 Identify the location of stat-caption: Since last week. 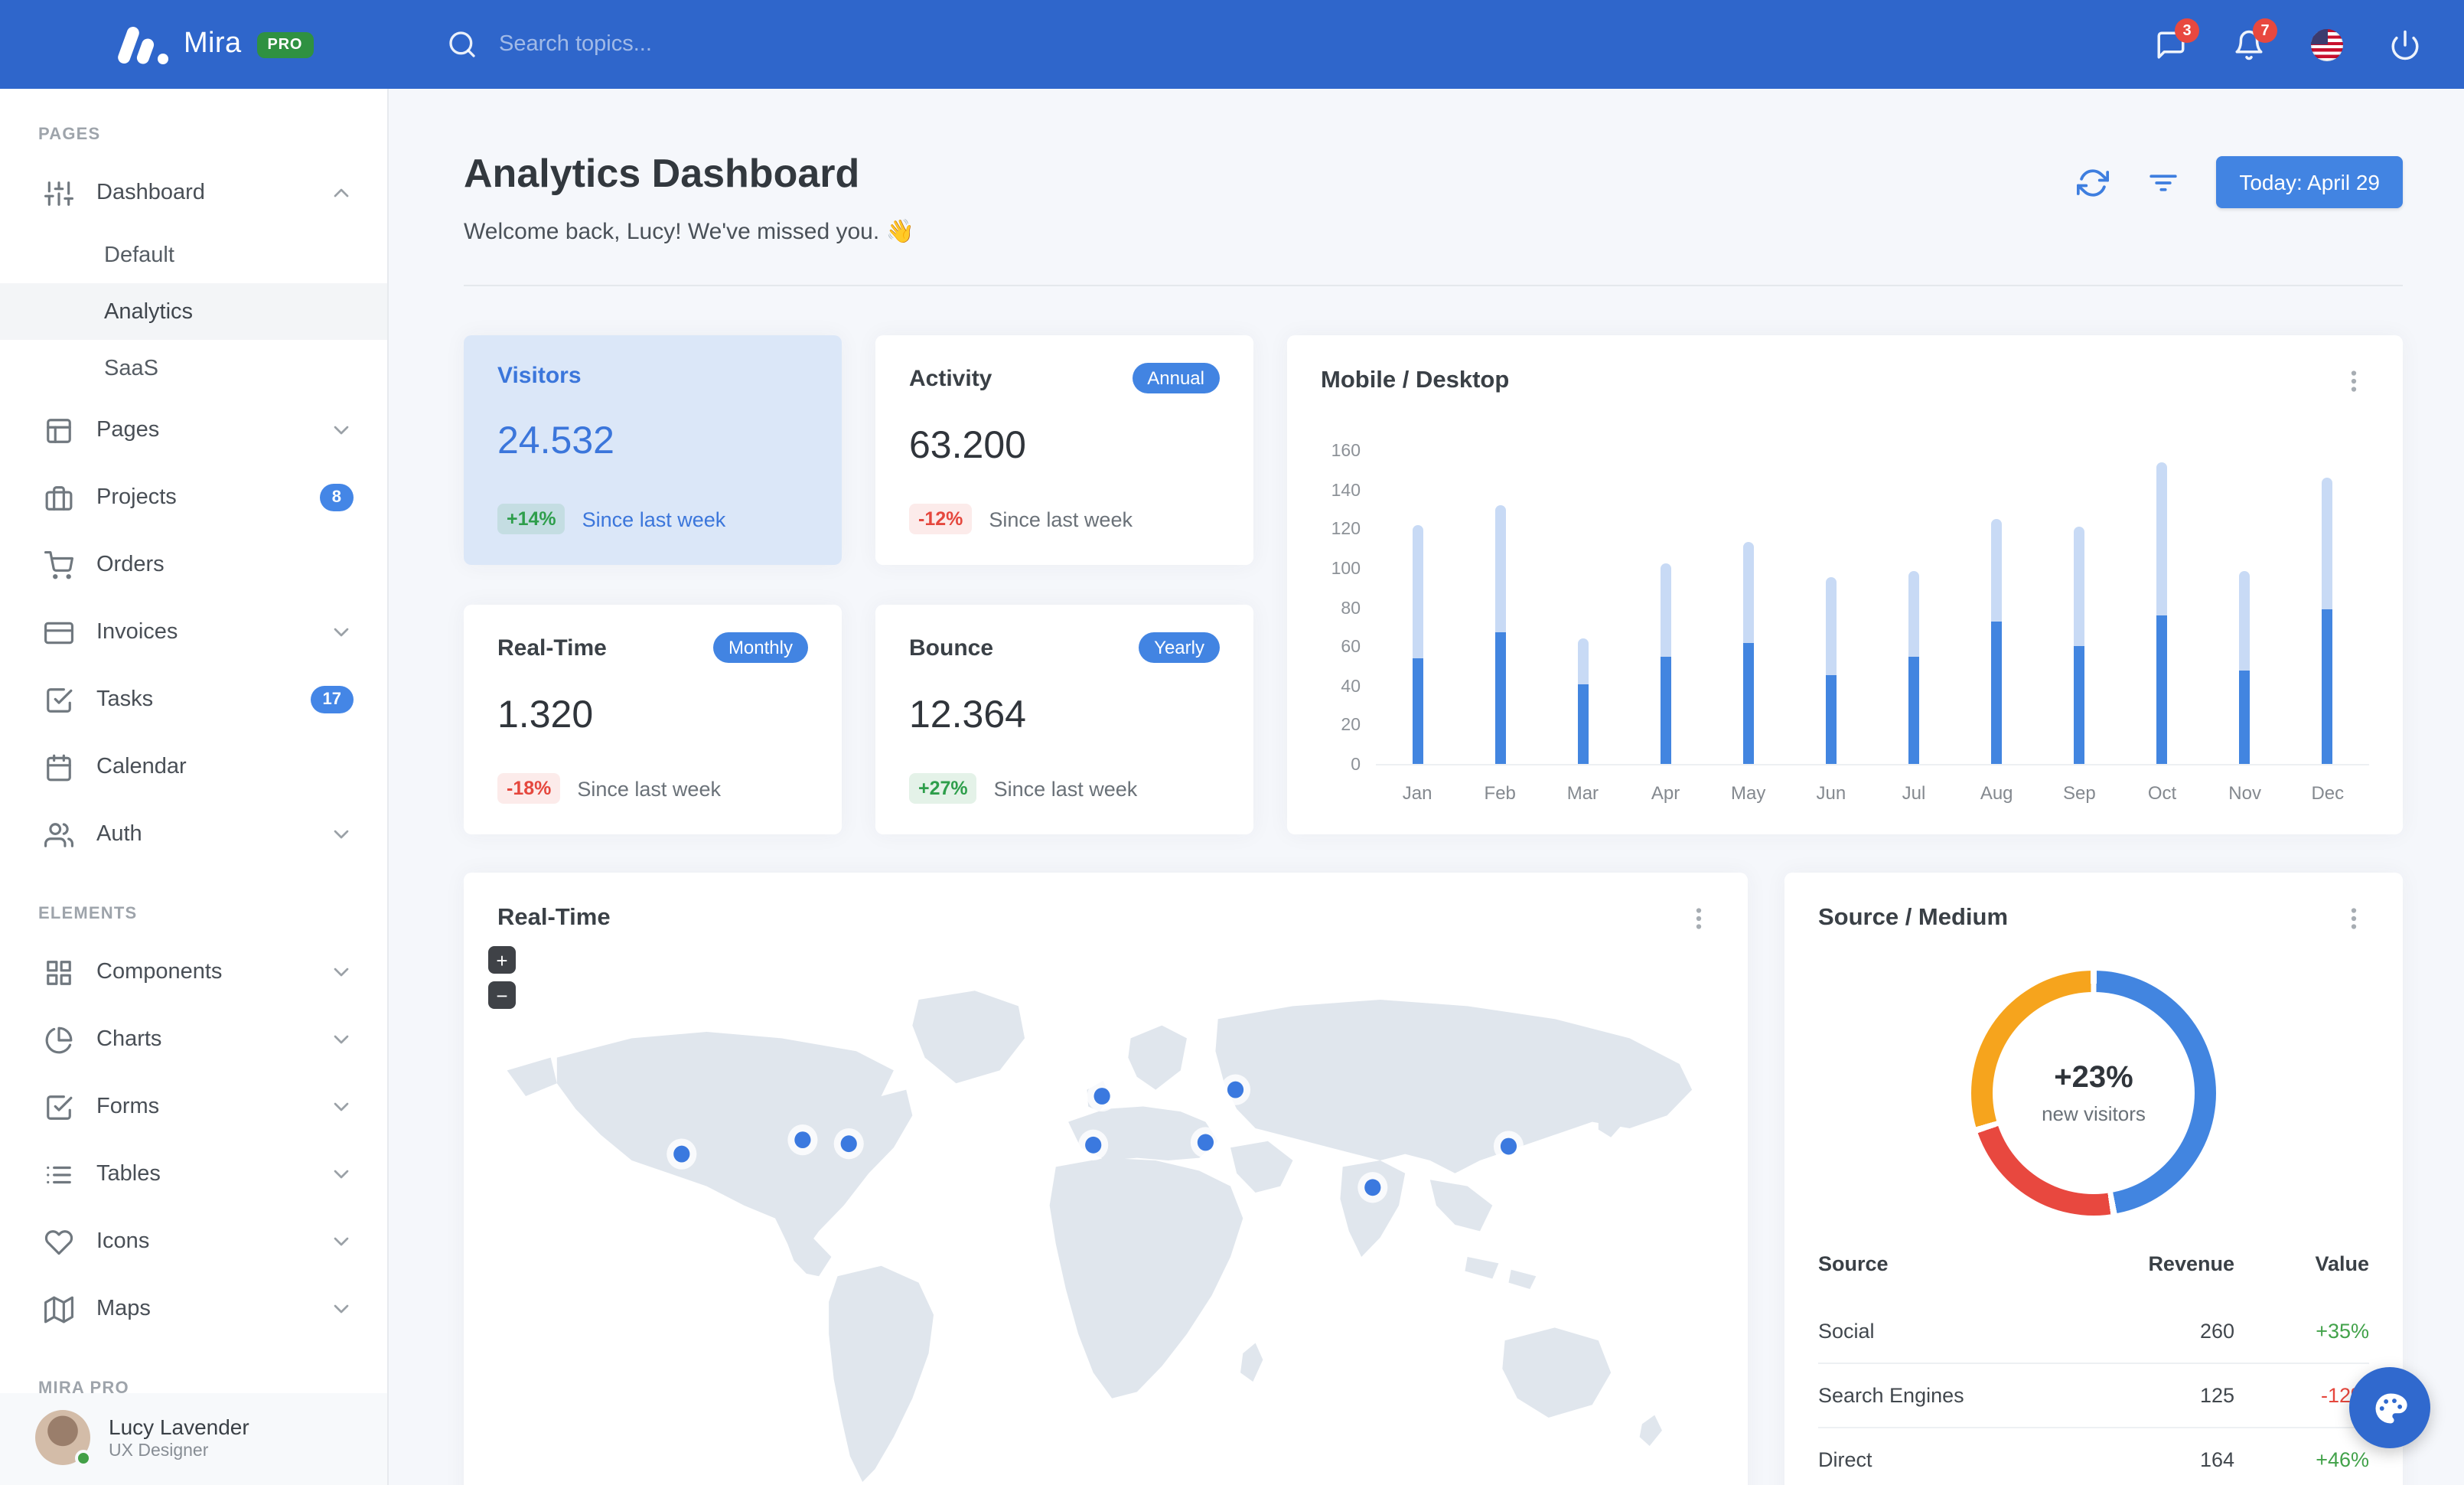
(1065, 788).